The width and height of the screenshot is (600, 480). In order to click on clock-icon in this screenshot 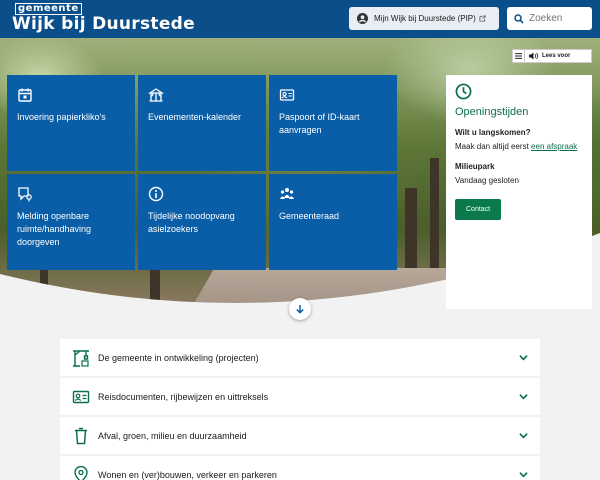, I will do `click(463, 91)`.